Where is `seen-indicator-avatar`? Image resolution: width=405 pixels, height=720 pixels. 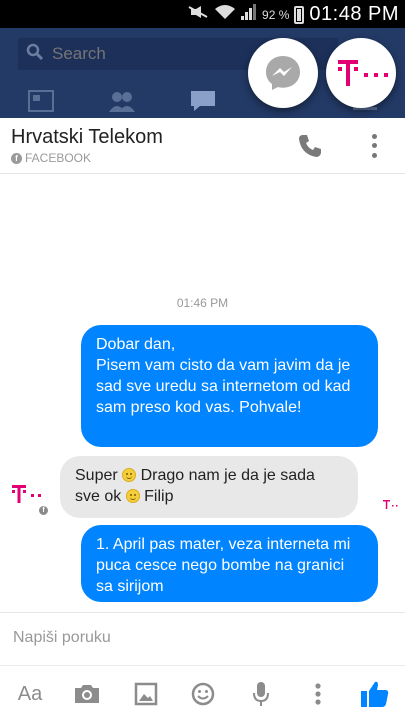
seen-indicator-avatar is located at coordinates (391, 506).